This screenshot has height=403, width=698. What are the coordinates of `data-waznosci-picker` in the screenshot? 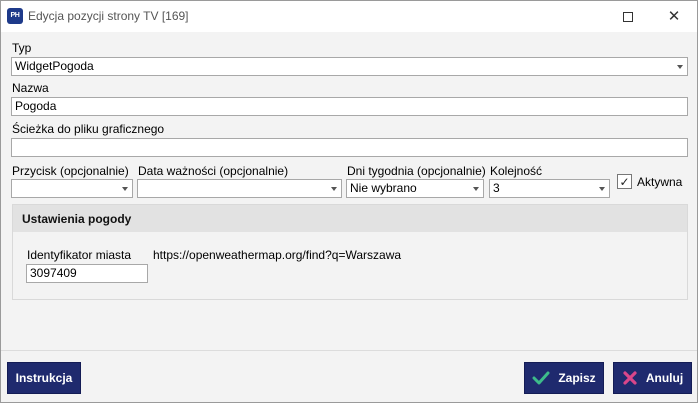 It's located at (239, 188).